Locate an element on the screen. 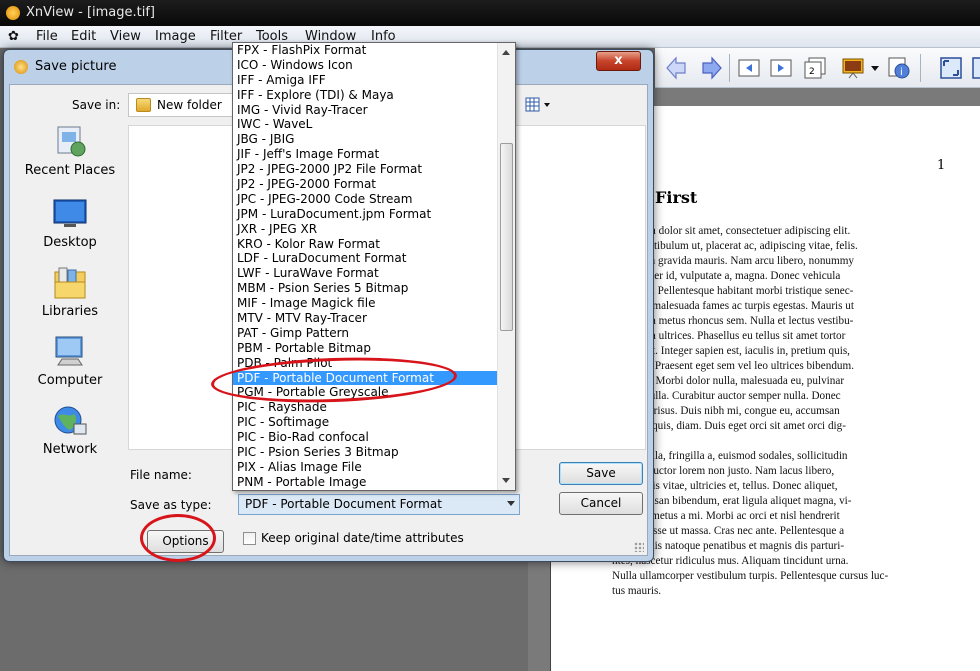 This screenshot has width=980, height=671. pages-icon: 2 is located at coordinates (815, 68).